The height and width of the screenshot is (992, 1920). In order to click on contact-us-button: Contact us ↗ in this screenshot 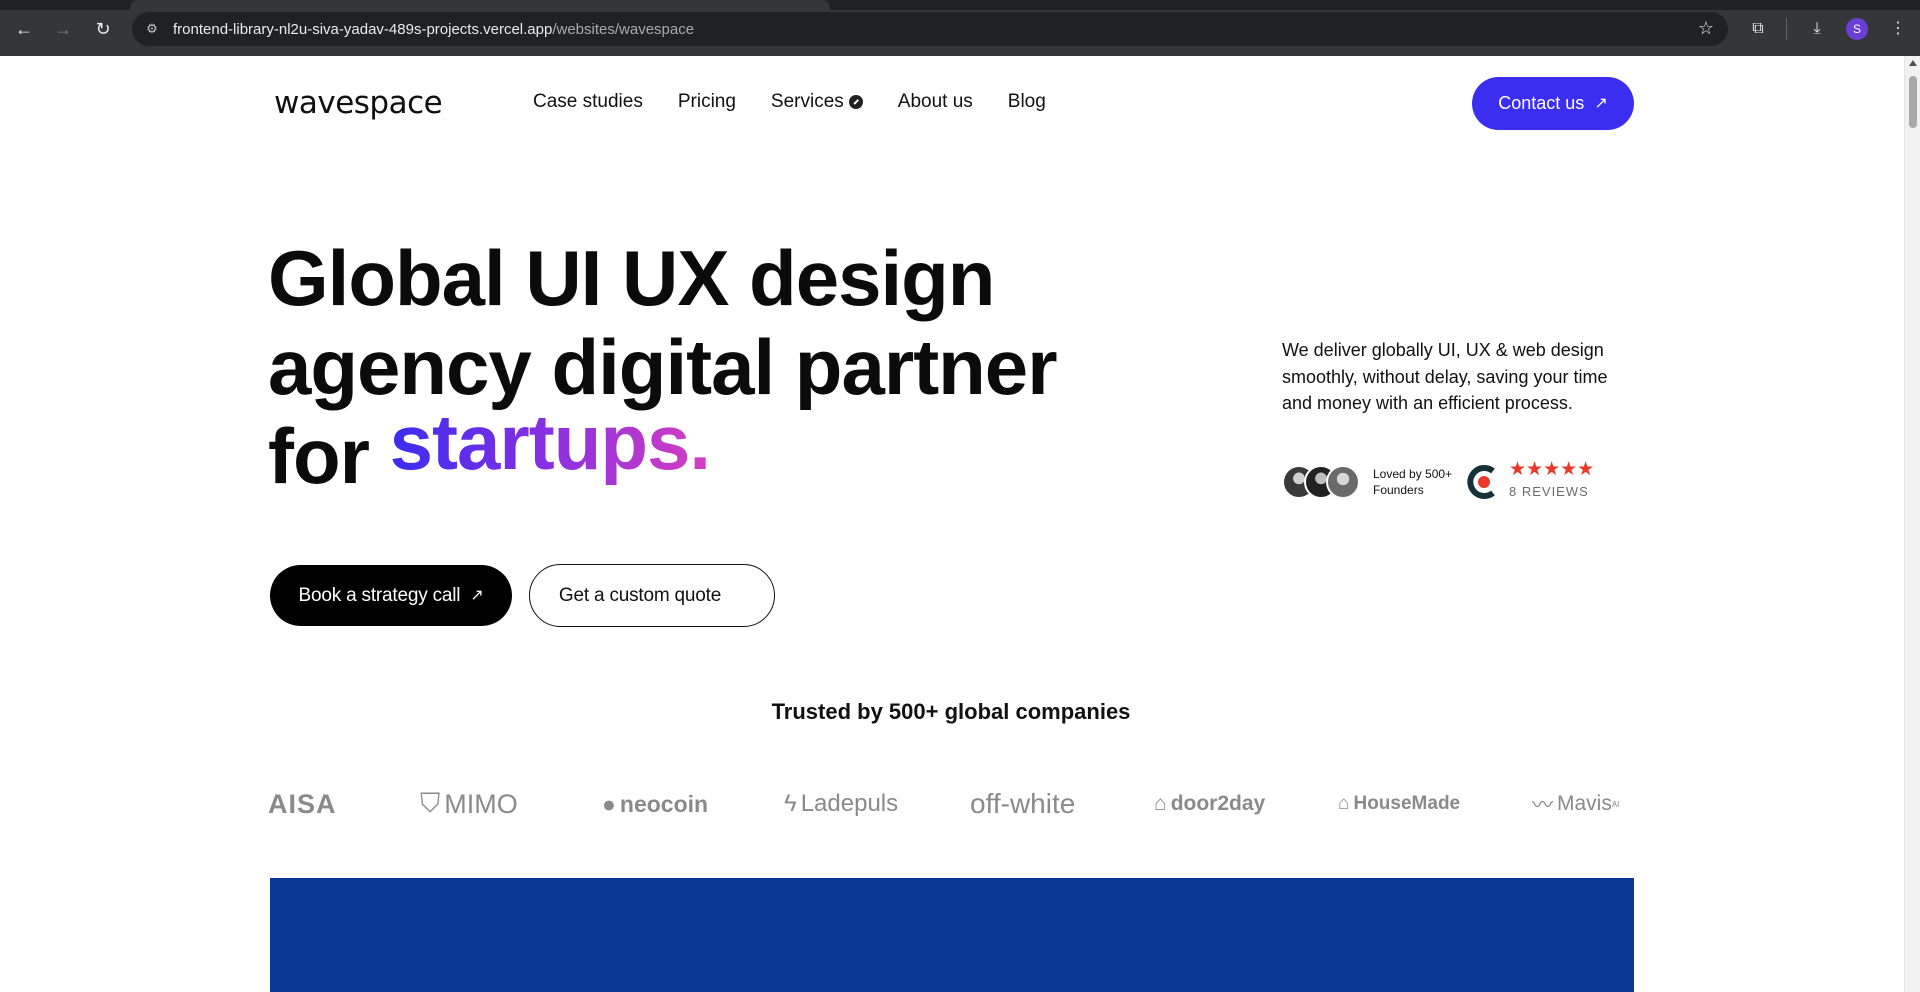, I will do `click(1553, 103)`.